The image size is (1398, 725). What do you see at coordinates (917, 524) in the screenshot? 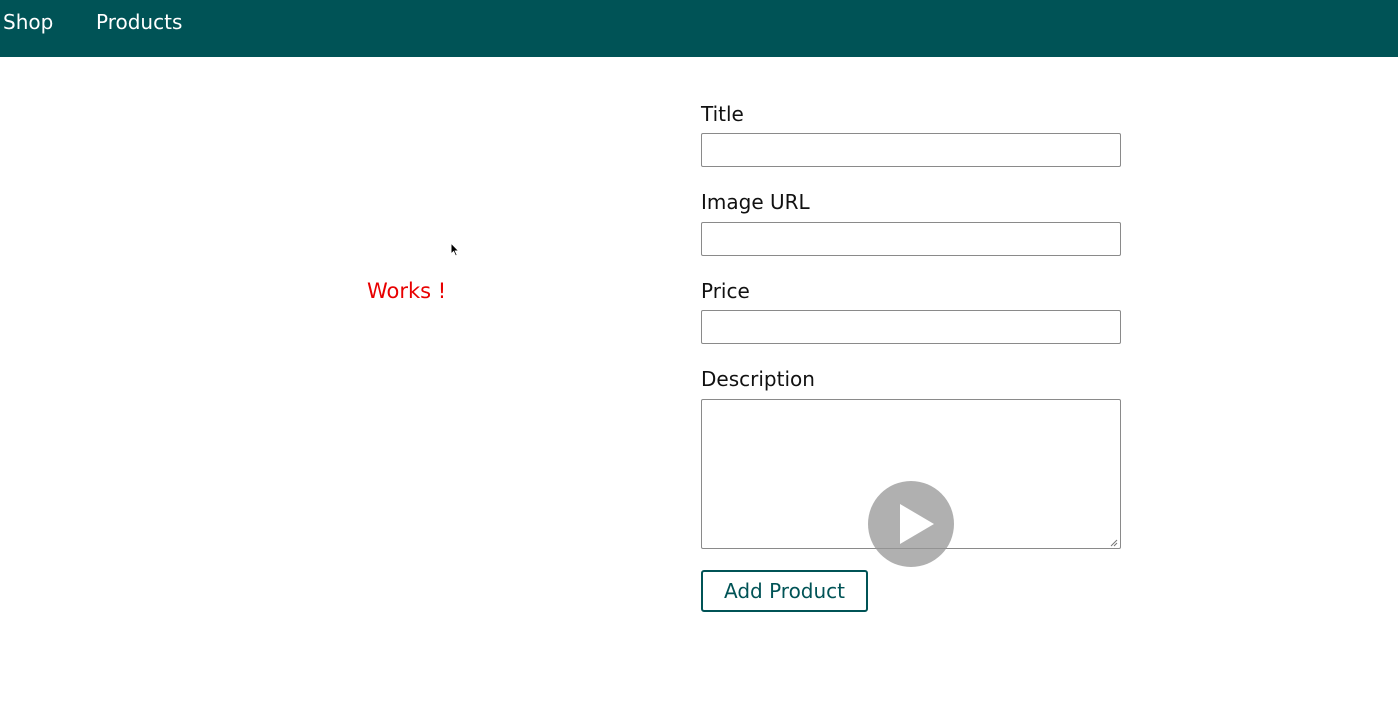
I see `play-icon` at bounding box center [917, 524].